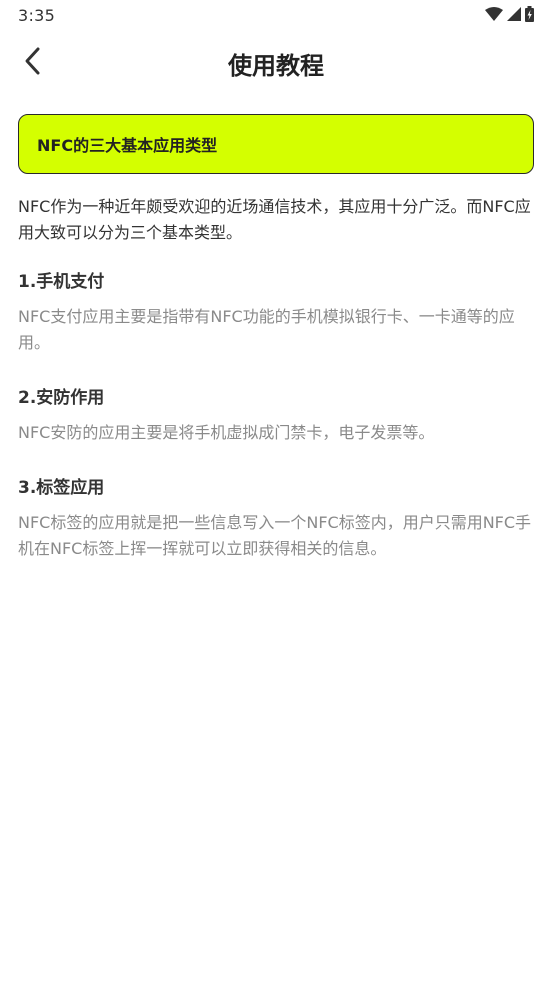  What do you see at coordinates (37, 15) in the screenshot?
I see `status-time: 3:35` at bounding box center [37, 15].